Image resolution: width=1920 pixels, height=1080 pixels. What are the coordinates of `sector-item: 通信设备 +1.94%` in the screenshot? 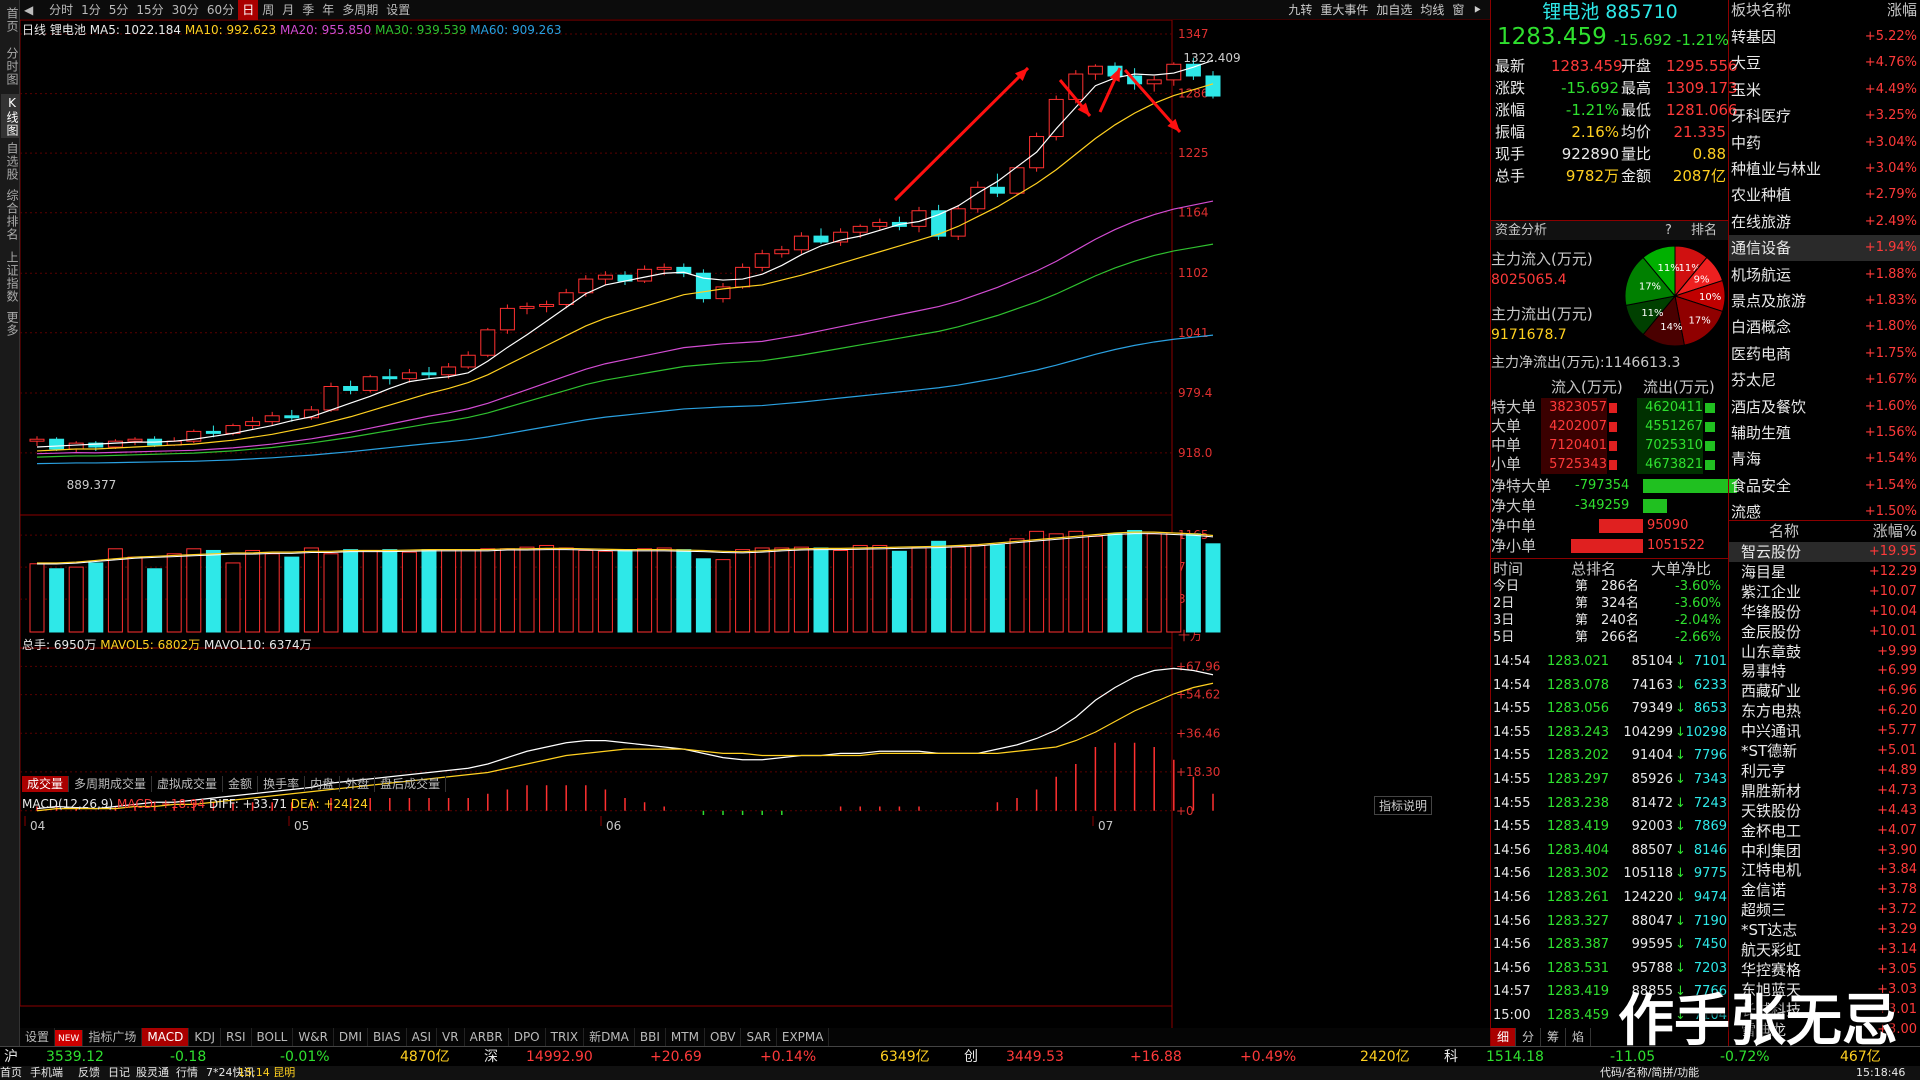 It's located at (1824, 248).